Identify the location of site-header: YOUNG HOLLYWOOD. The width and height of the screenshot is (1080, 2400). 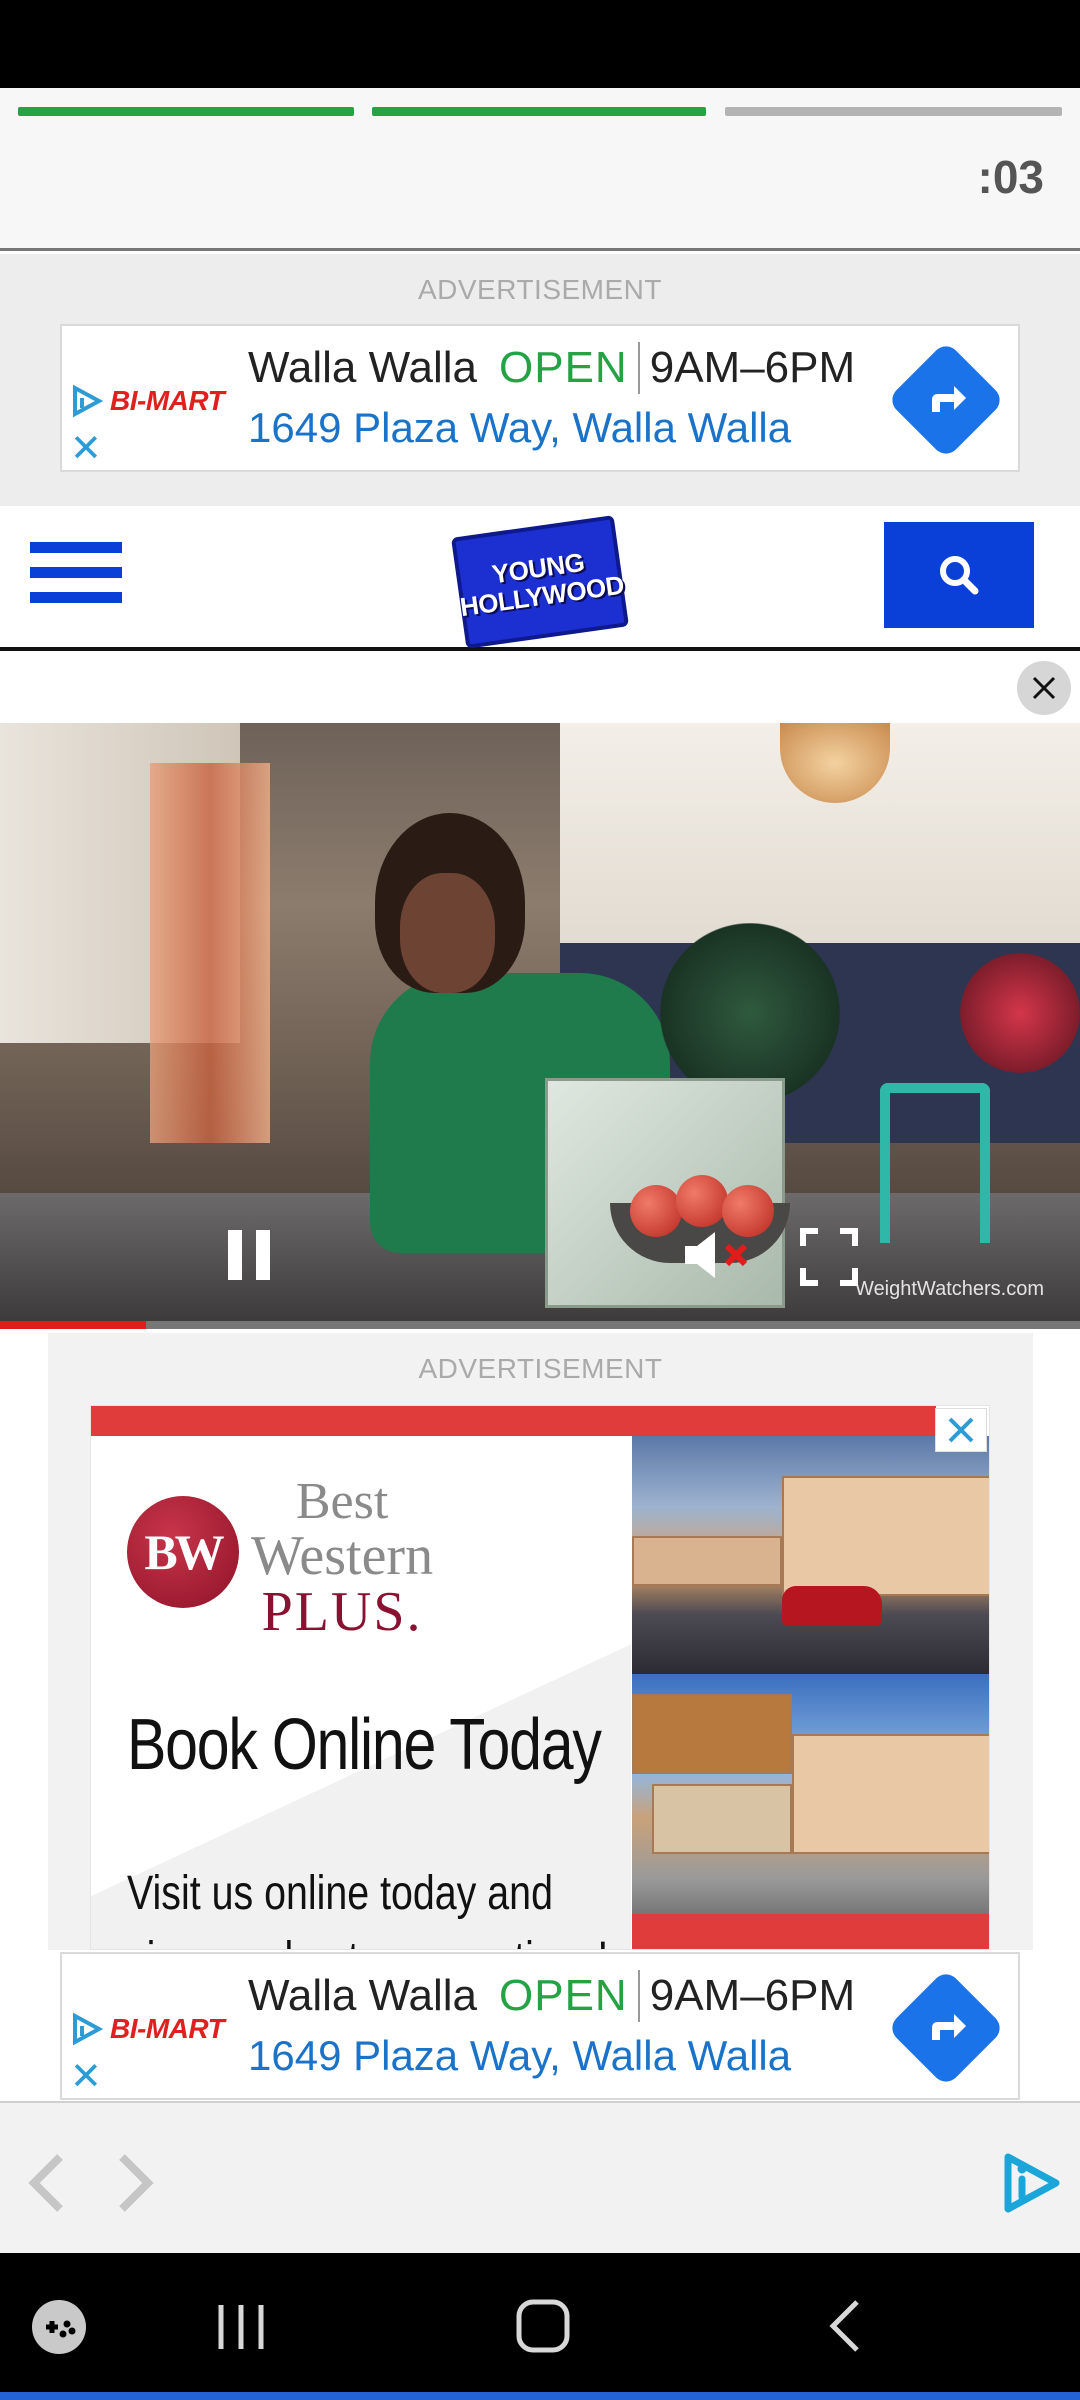
(540, 578).